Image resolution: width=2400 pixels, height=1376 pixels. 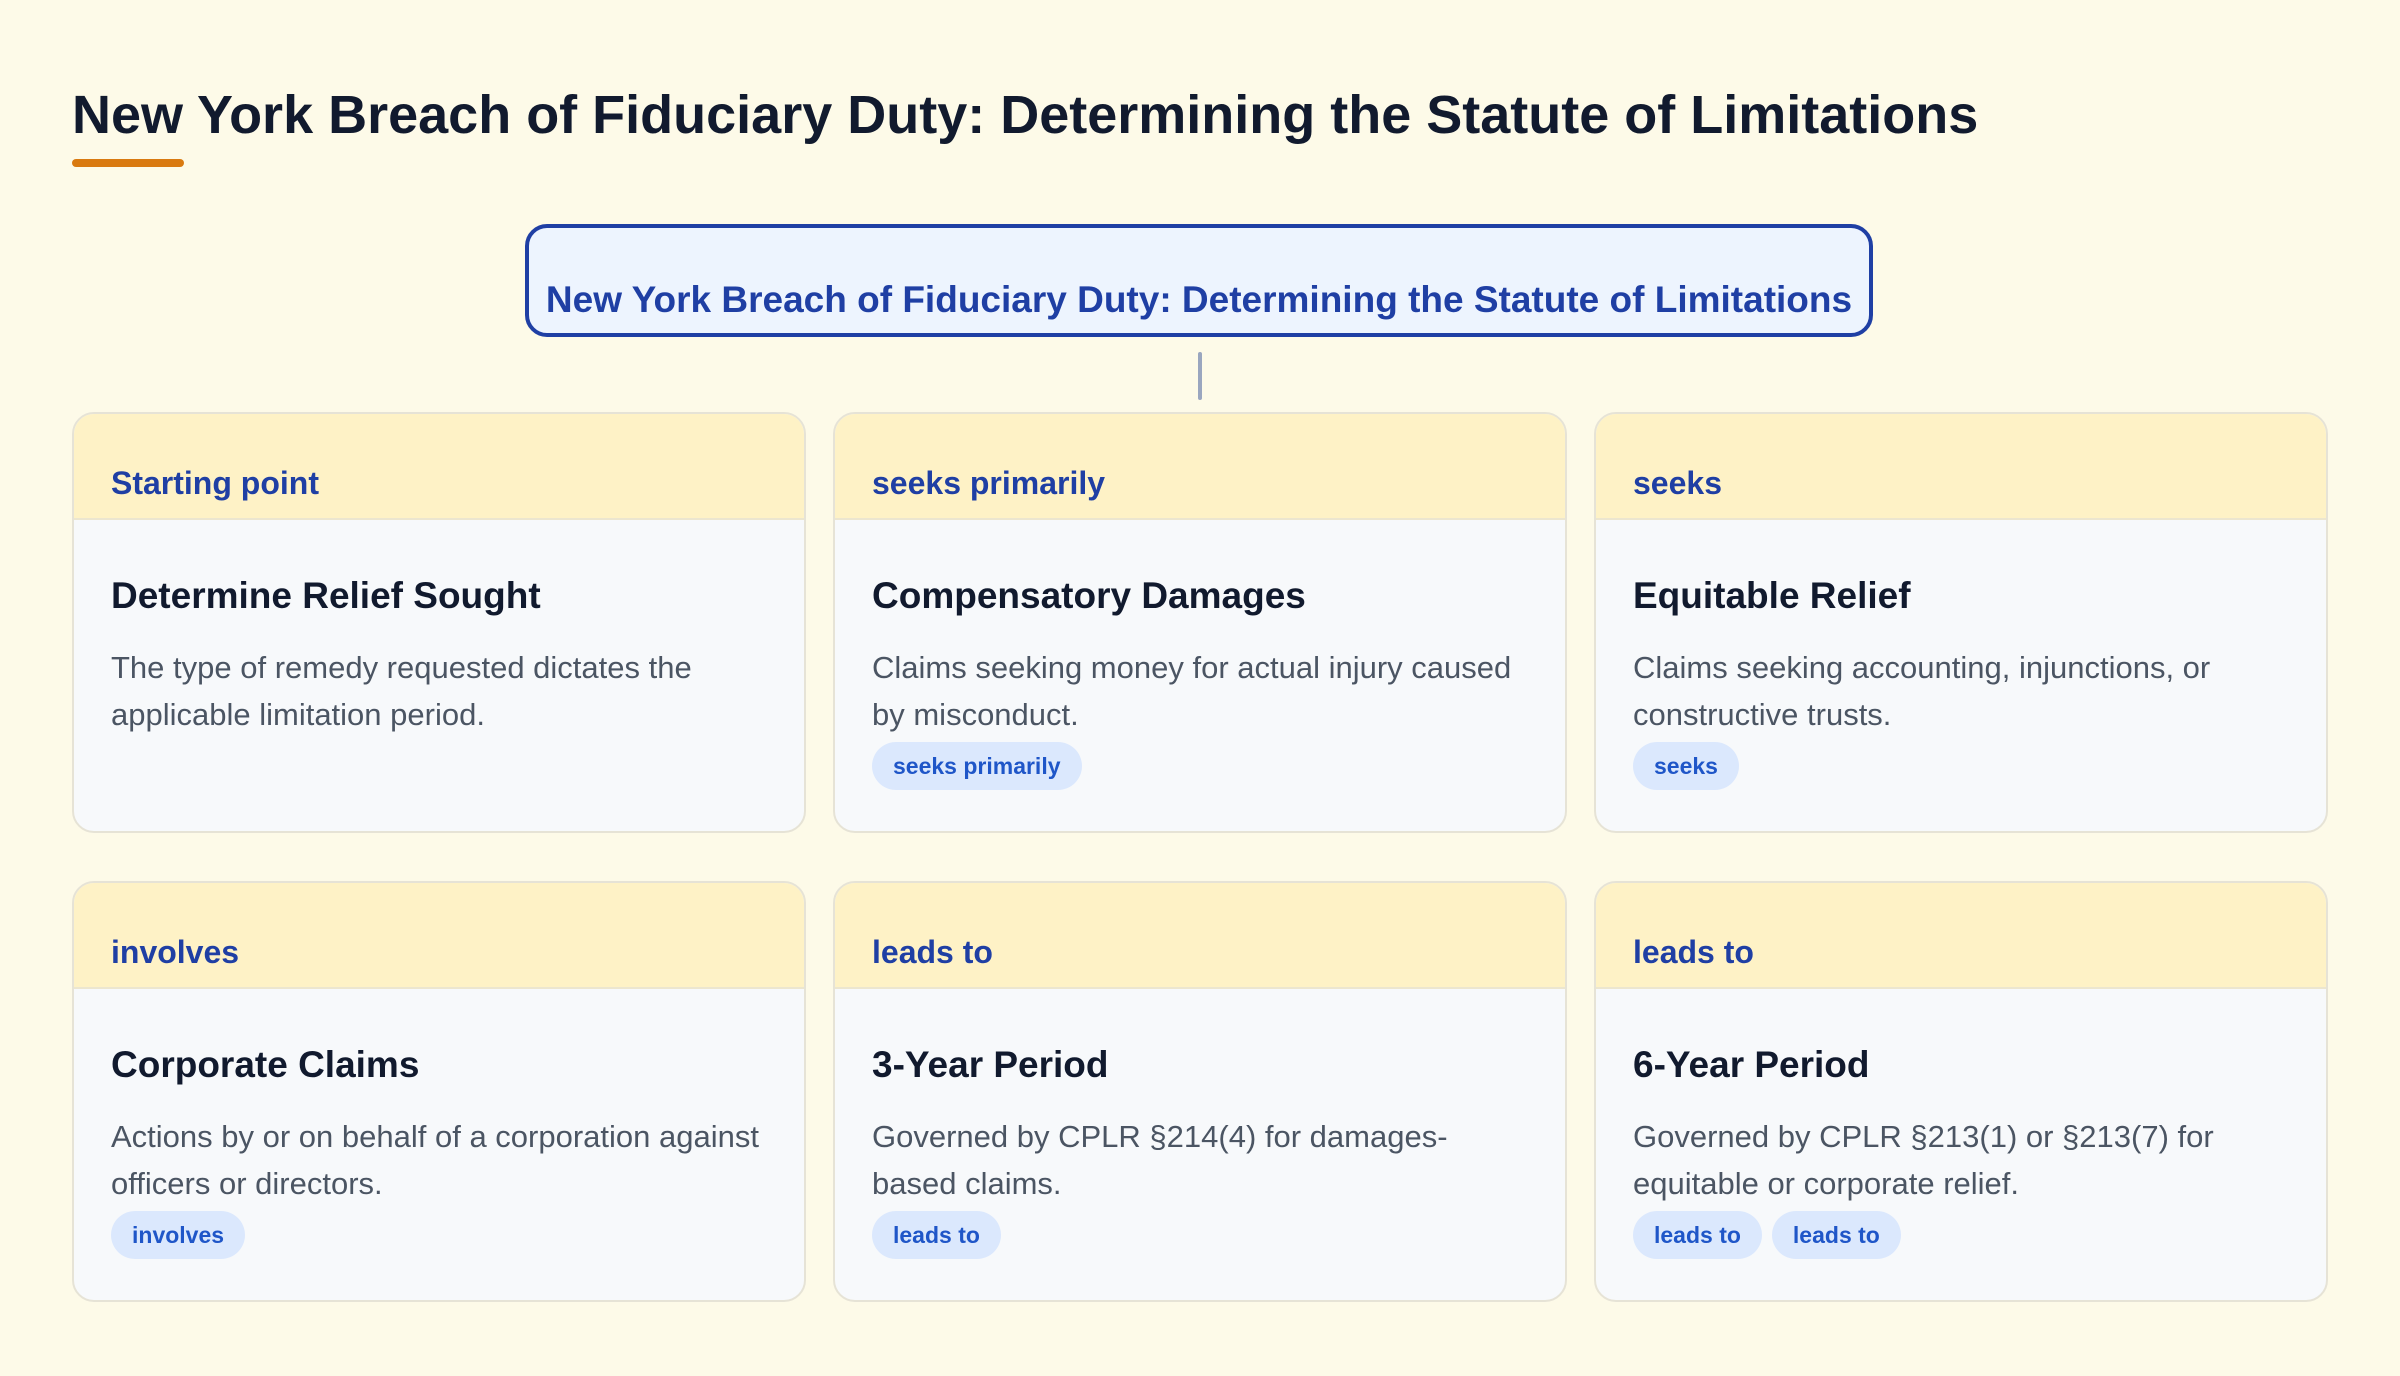 I want to click on card-title: Equitable Relief, so click(x=1772, y=595).